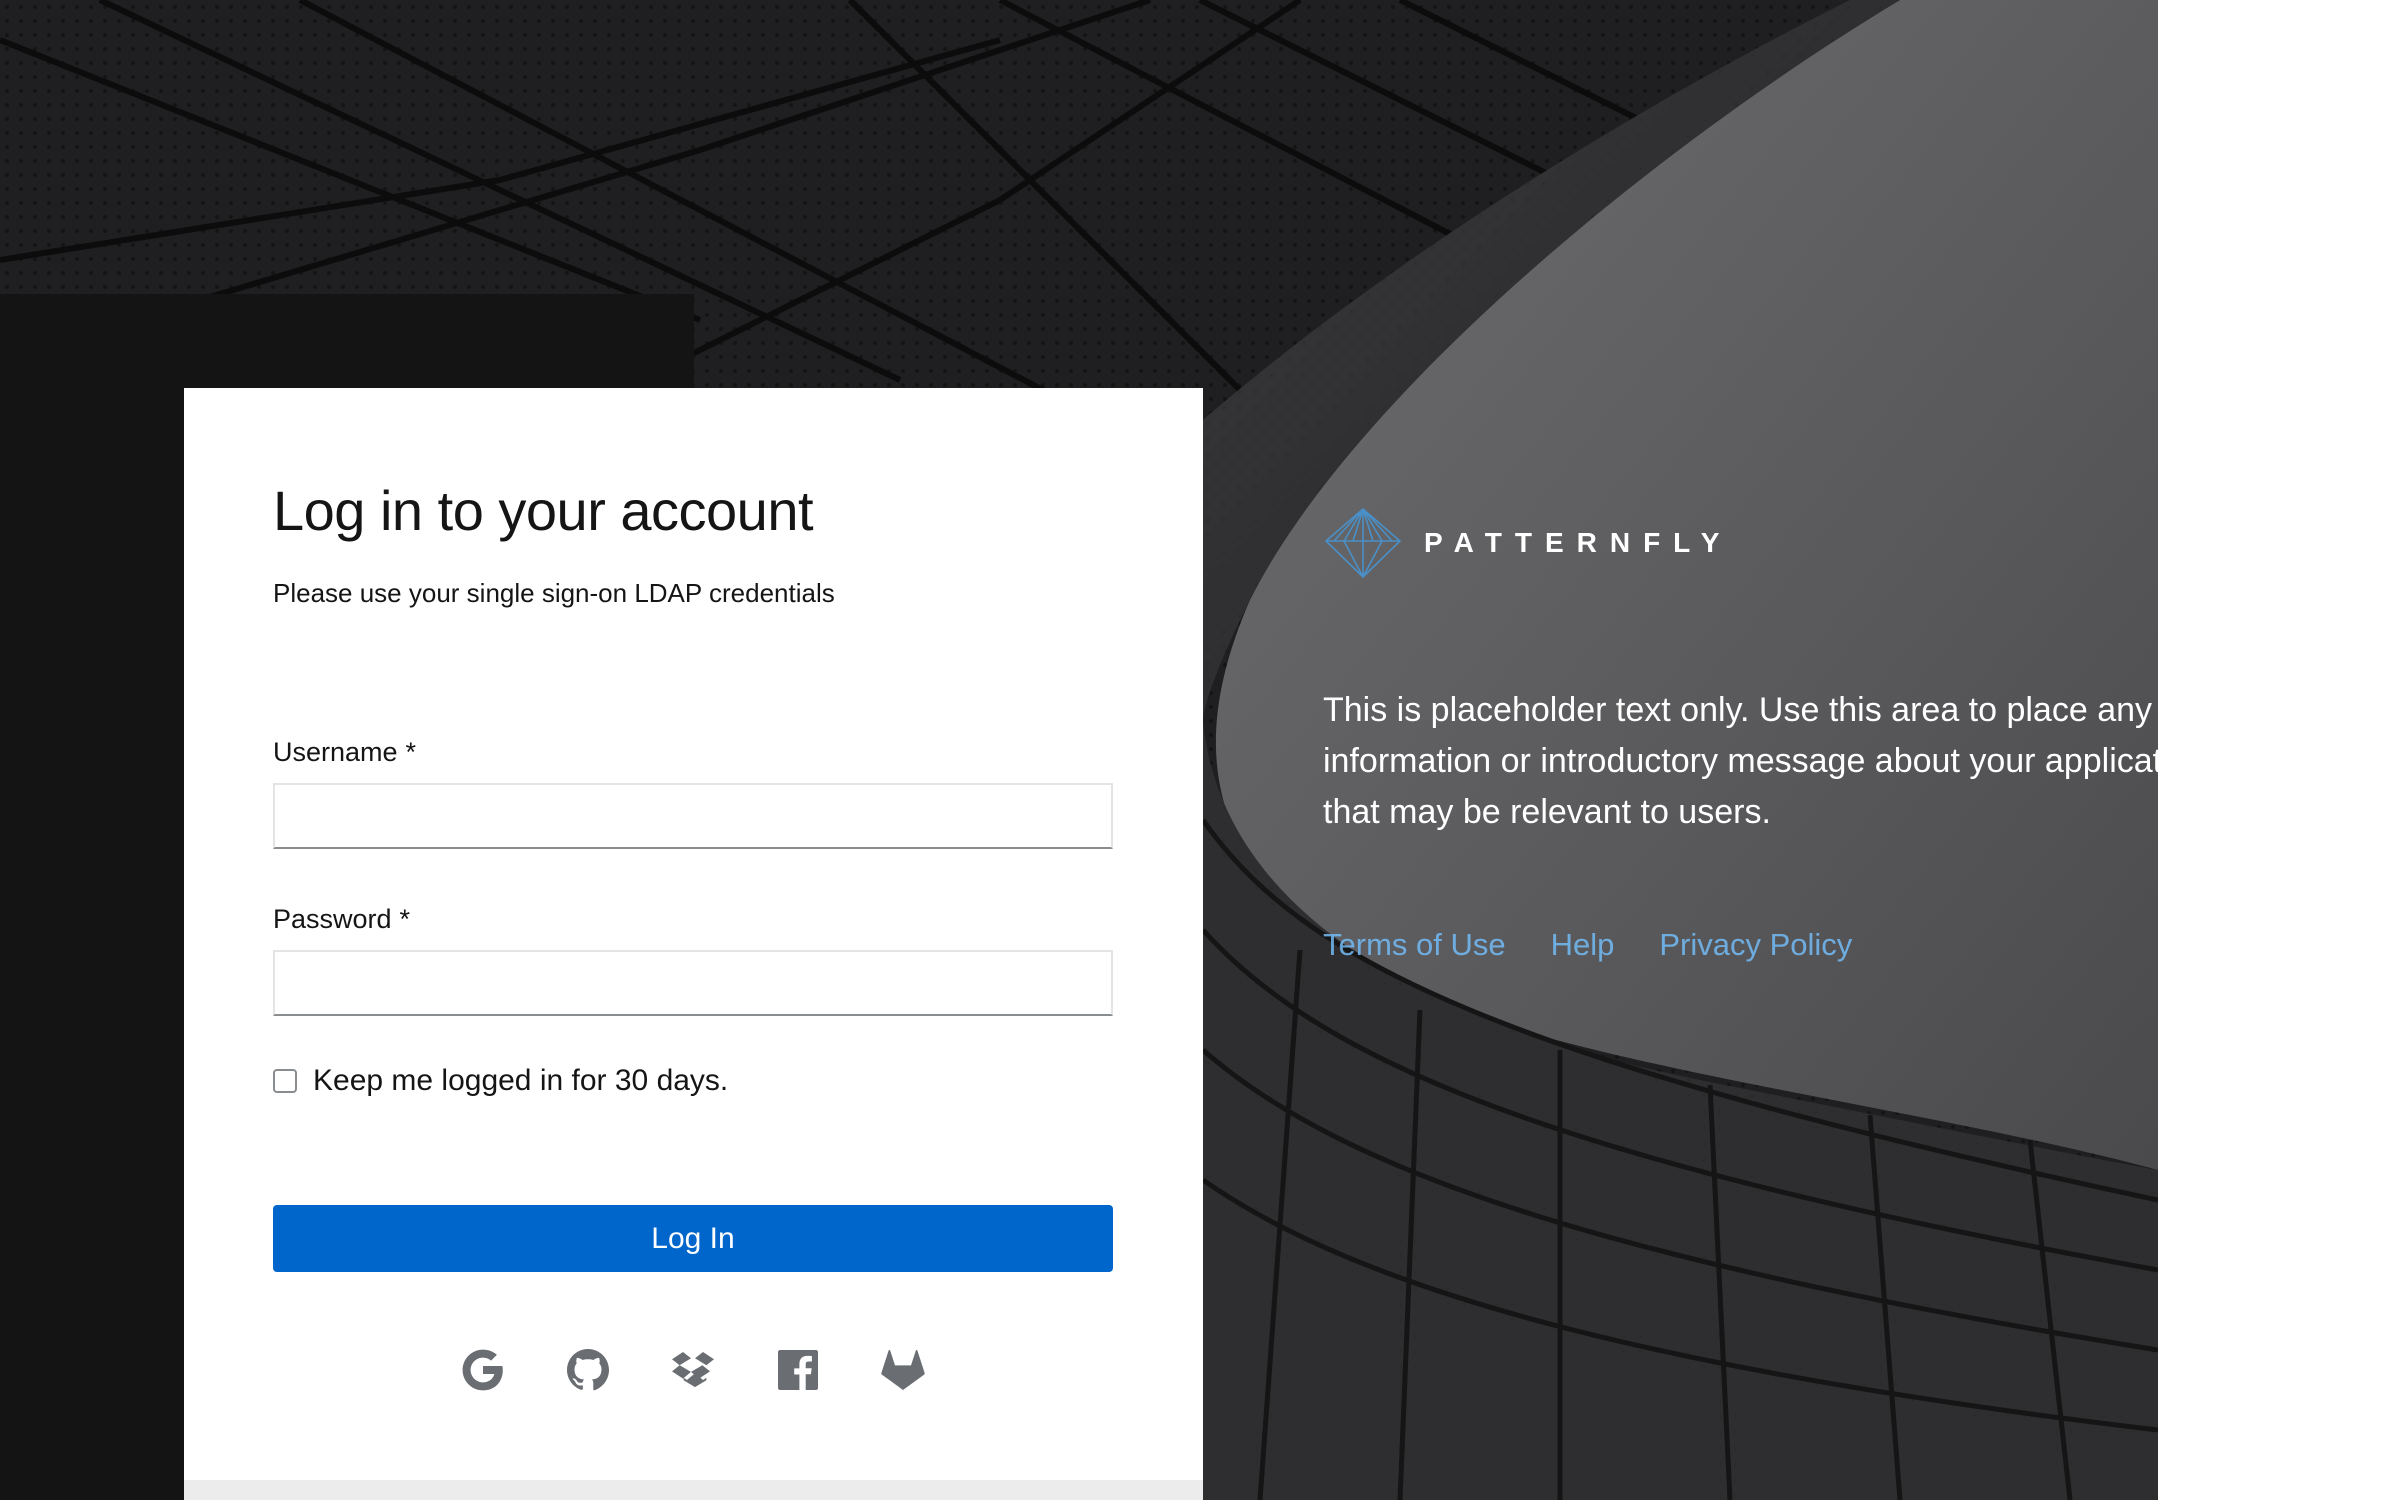  I want to click on facebook-icon, so click(798, 1370).